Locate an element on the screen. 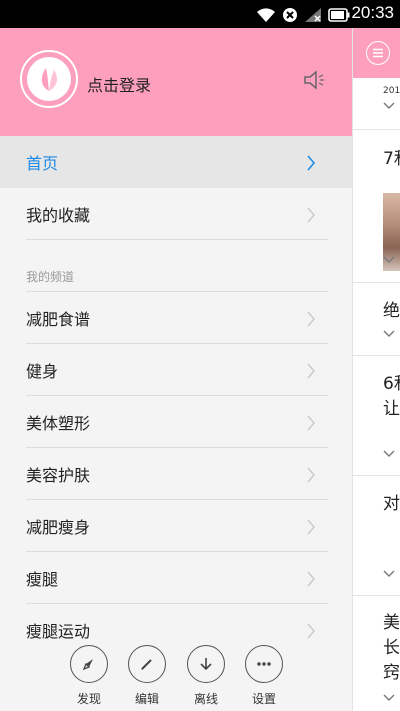 The image size is (400, 711). article-title: 7和 is located at coordinates (391, 156).